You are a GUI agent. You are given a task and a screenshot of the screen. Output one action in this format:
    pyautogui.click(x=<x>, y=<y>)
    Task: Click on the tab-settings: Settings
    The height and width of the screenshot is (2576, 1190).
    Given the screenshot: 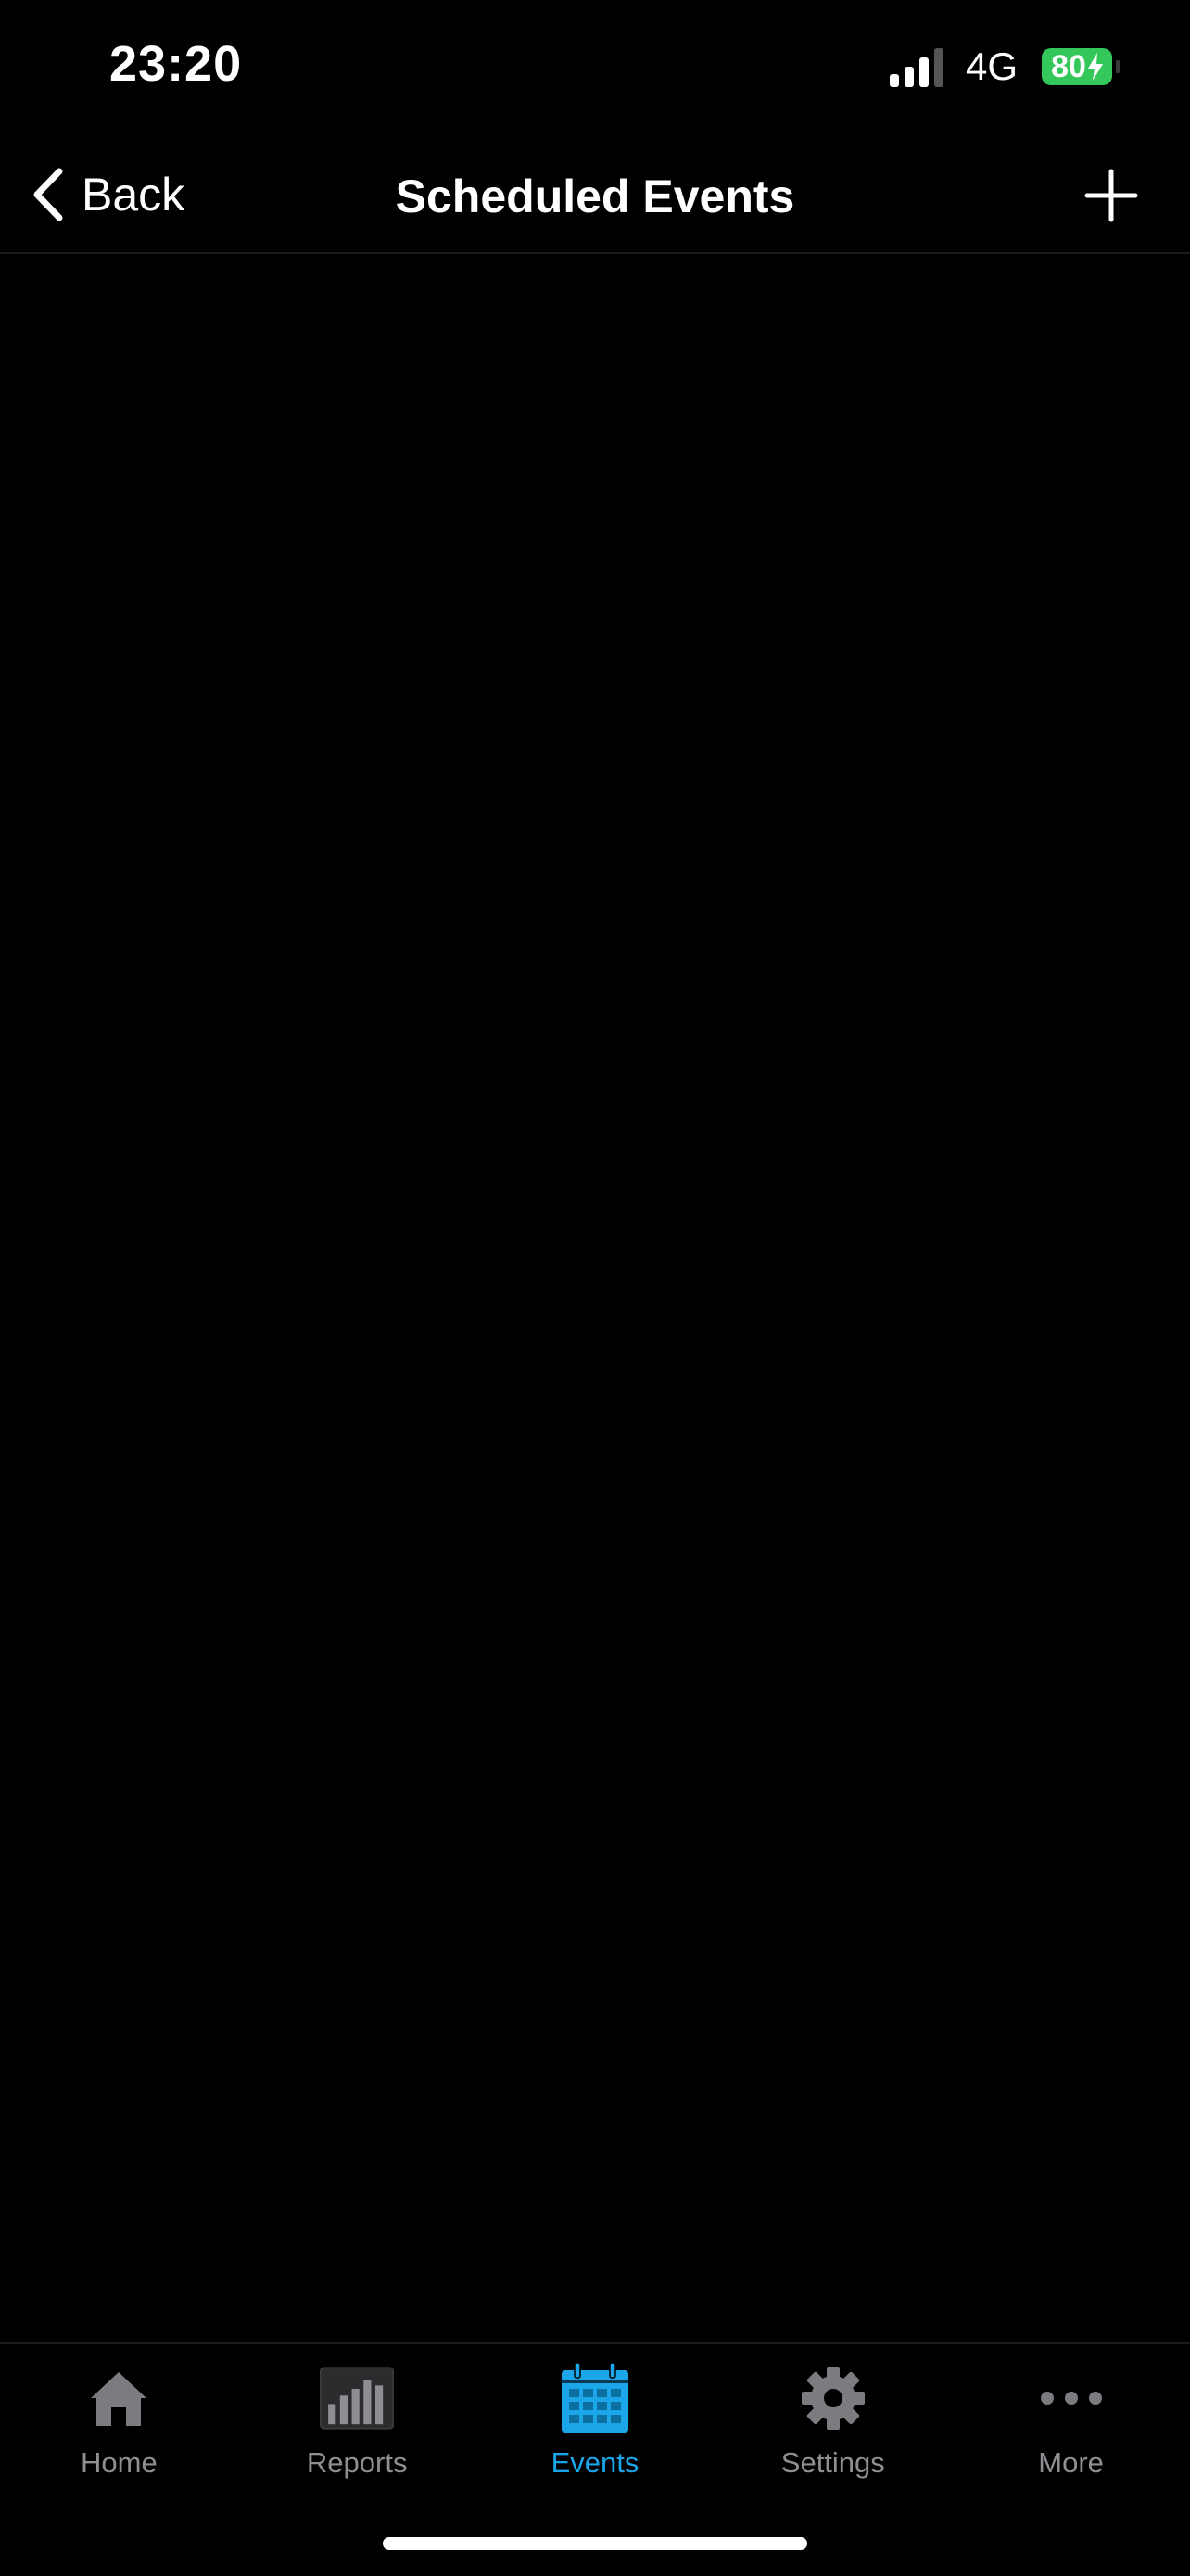 What is the action you would take?
    pyautogui.click(x=833, y=2418)
    